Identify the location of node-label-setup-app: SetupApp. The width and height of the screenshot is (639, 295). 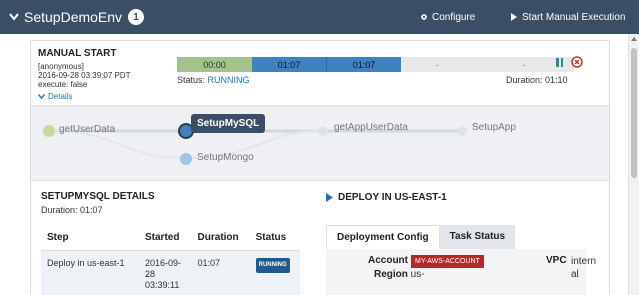
(494, 127).